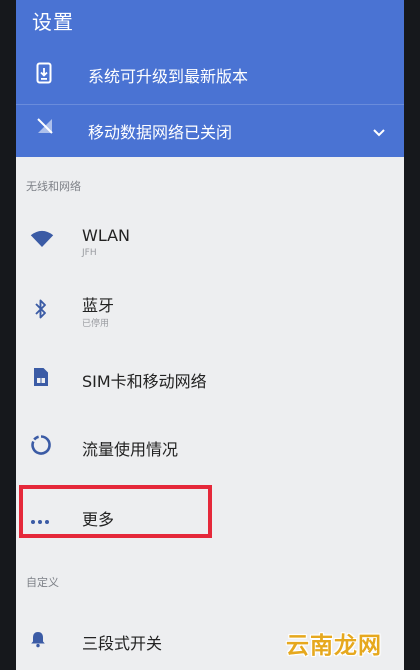 The image size is (420, 670). Describe the element at coordinates (168, 76) in the screenshot. I see `system-update-label: 系统可升级到最新版本` at that location.